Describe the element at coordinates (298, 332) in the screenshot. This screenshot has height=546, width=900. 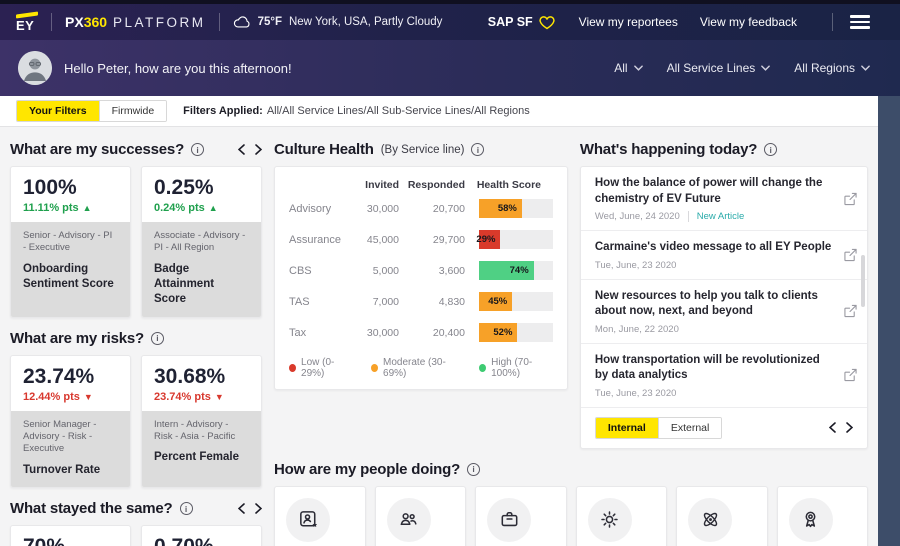
I see `service-label: Tax` at that location.